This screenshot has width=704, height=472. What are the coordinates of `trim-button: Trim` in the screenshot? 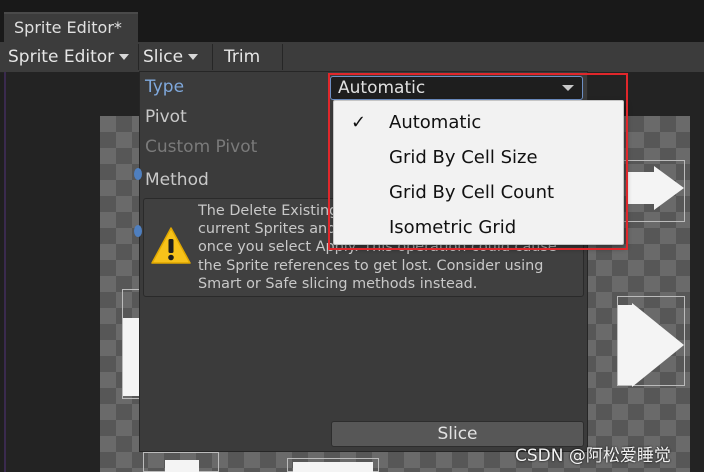 It's located at (242, 57).